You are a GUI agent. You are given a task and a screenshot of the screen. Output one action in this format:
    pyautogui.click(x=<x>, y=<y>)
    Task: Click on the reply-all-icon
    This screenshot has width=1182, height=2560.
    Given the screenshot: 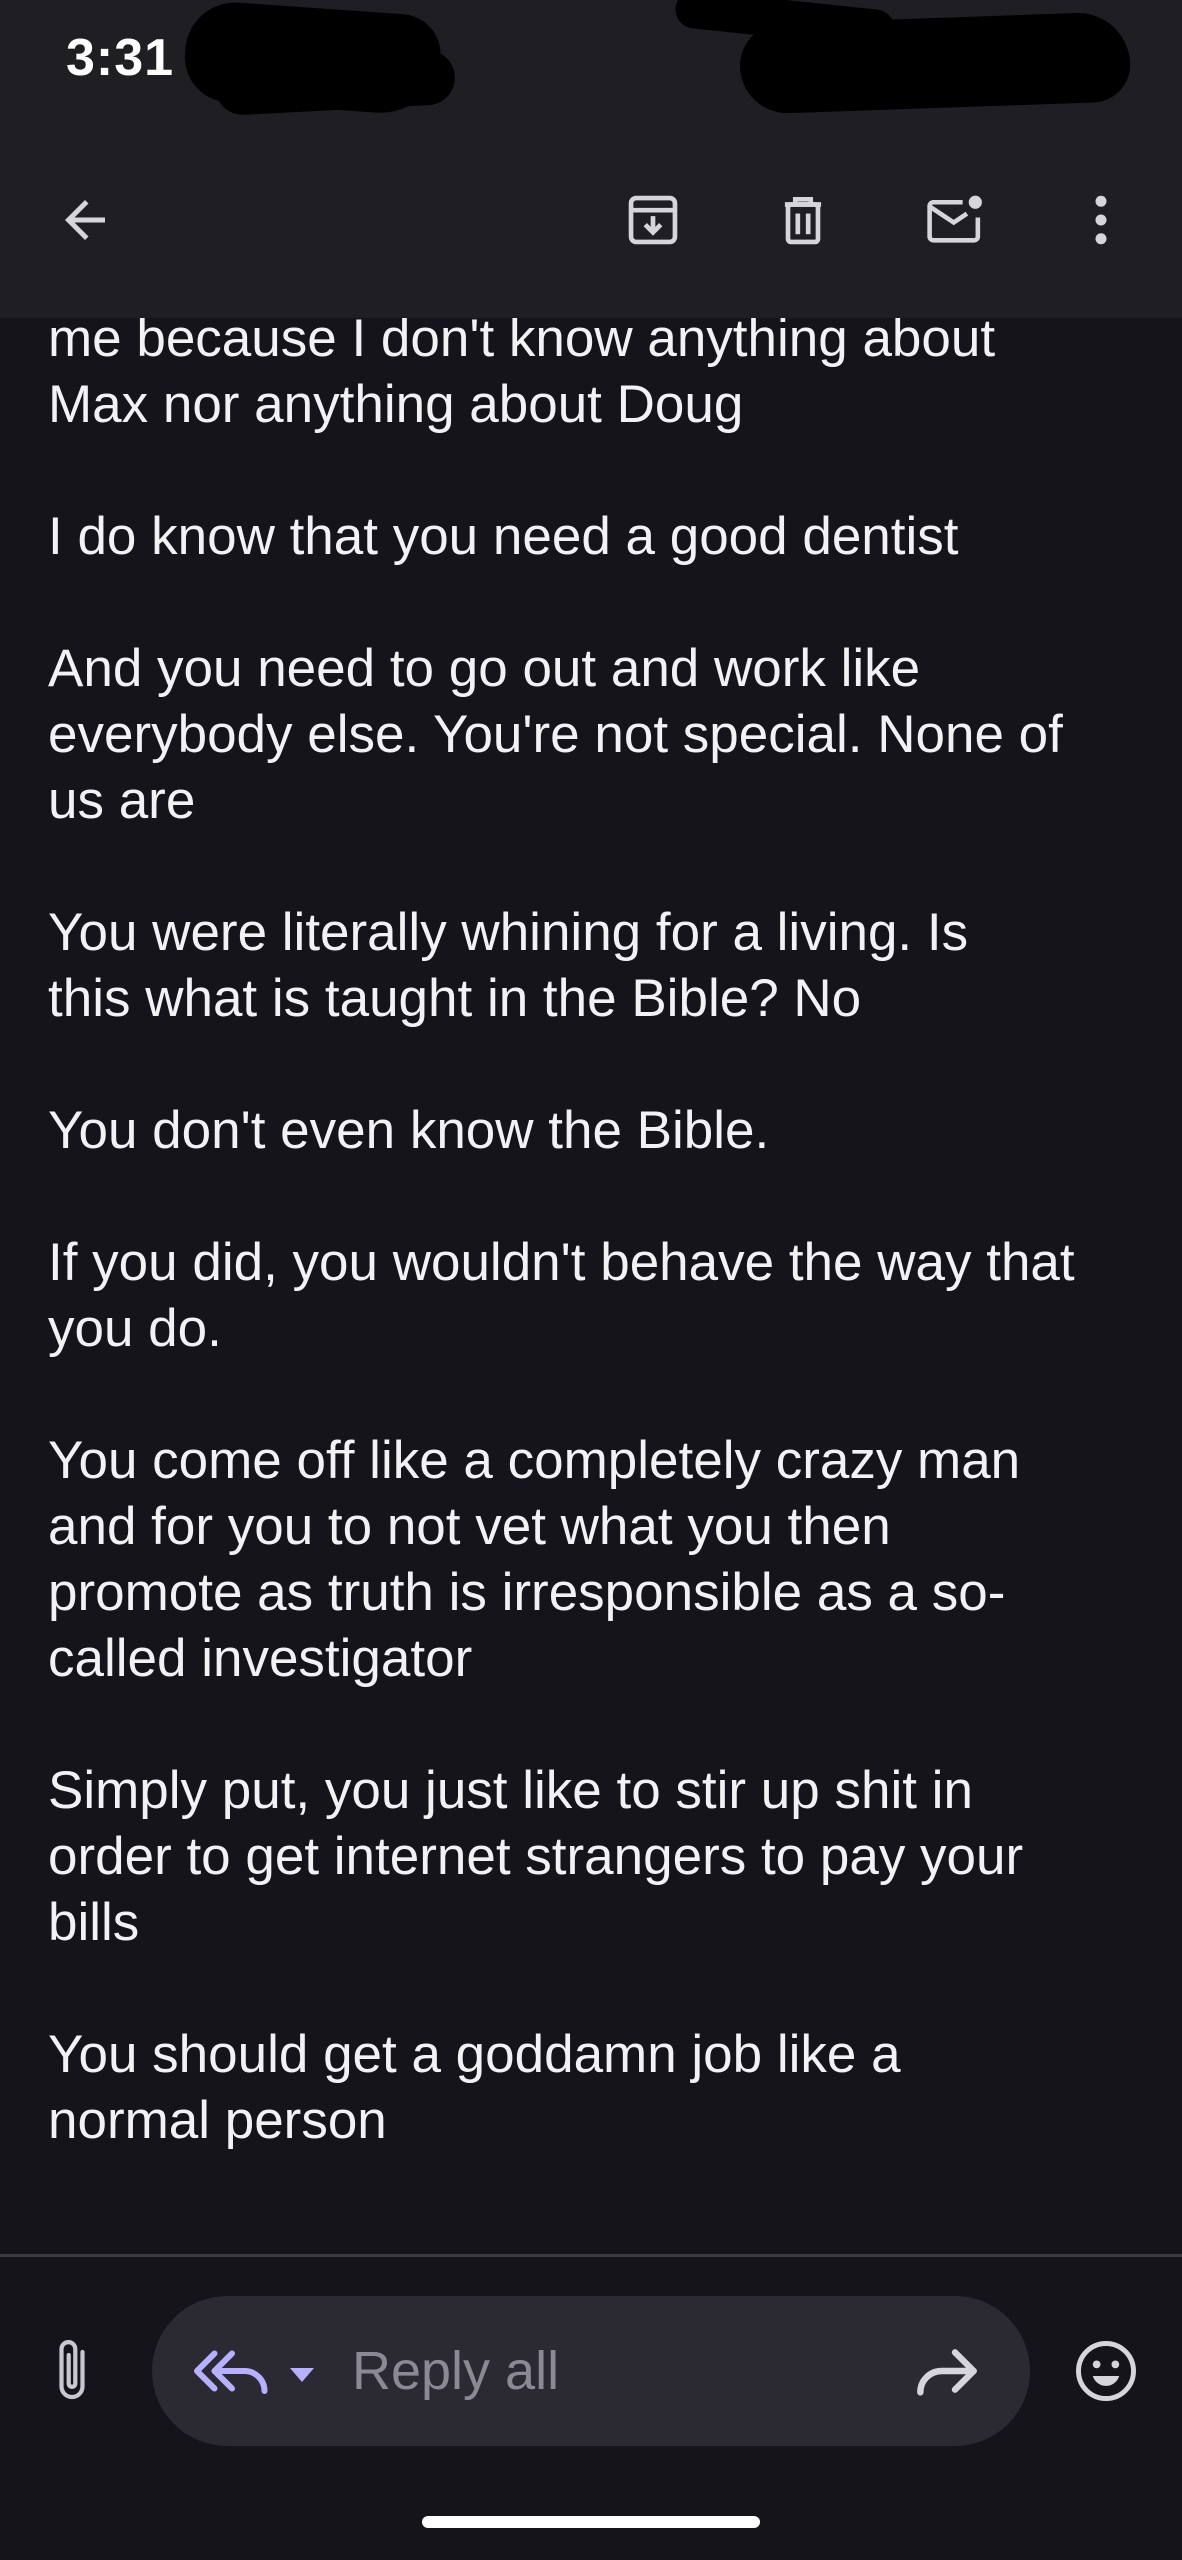 What is the action you would take?
    pyautogui.click(x=231, y=2372)
    